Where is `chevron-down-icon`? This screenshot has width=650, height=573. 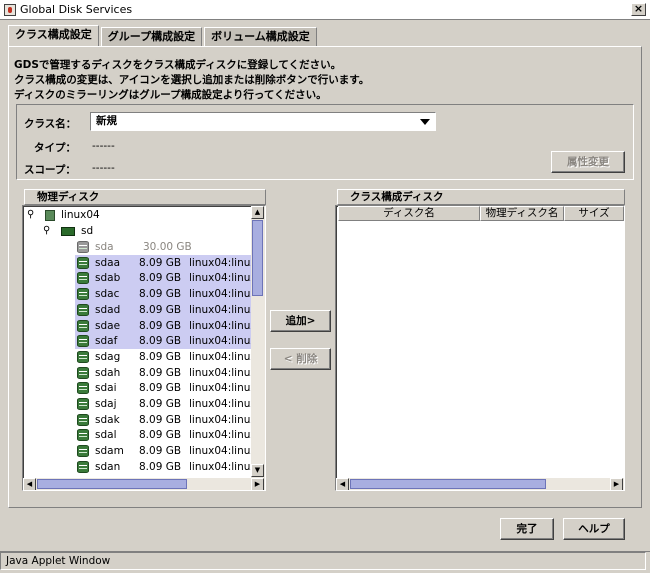
chevron-down-icon is located at coordinates (425, 122).